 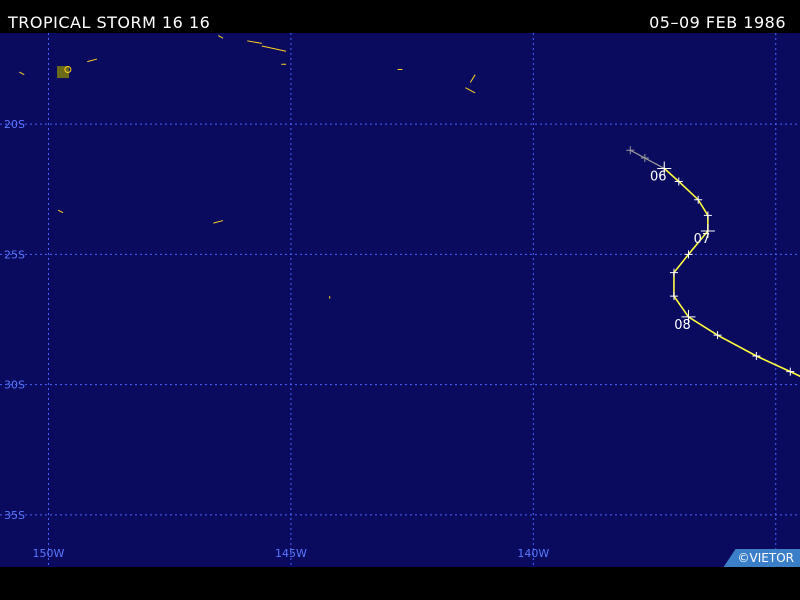 What do you see at coordinates (49, 553) in the screenshot?
I see `lon-label: 150W` at bounding box center [49, 553].